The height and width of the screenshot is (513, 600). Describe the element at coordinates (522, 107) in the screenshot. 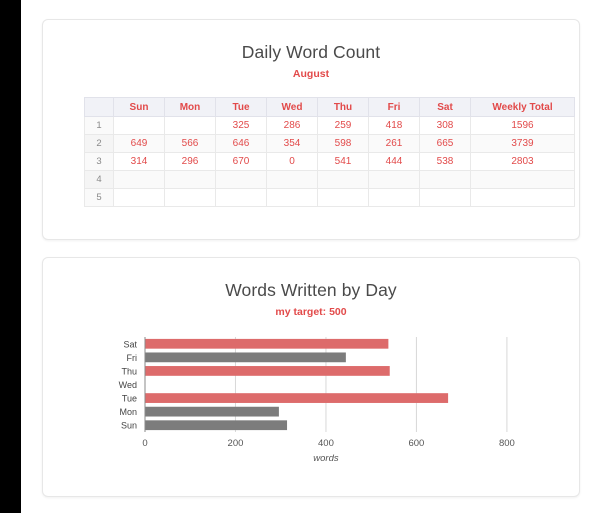

I see `column-header-weekly-total: Weekly Total` at that location.